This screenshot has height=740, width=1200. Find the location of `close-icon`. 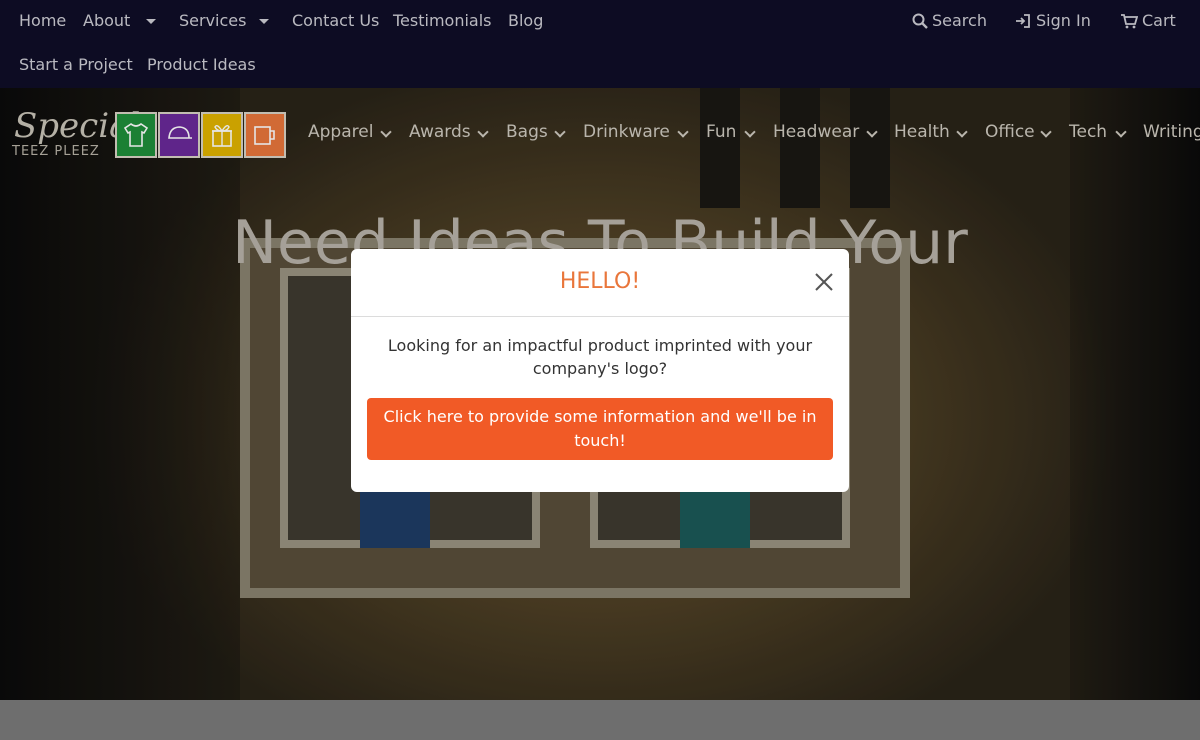

close-icon is located at coordinates (824, 282).